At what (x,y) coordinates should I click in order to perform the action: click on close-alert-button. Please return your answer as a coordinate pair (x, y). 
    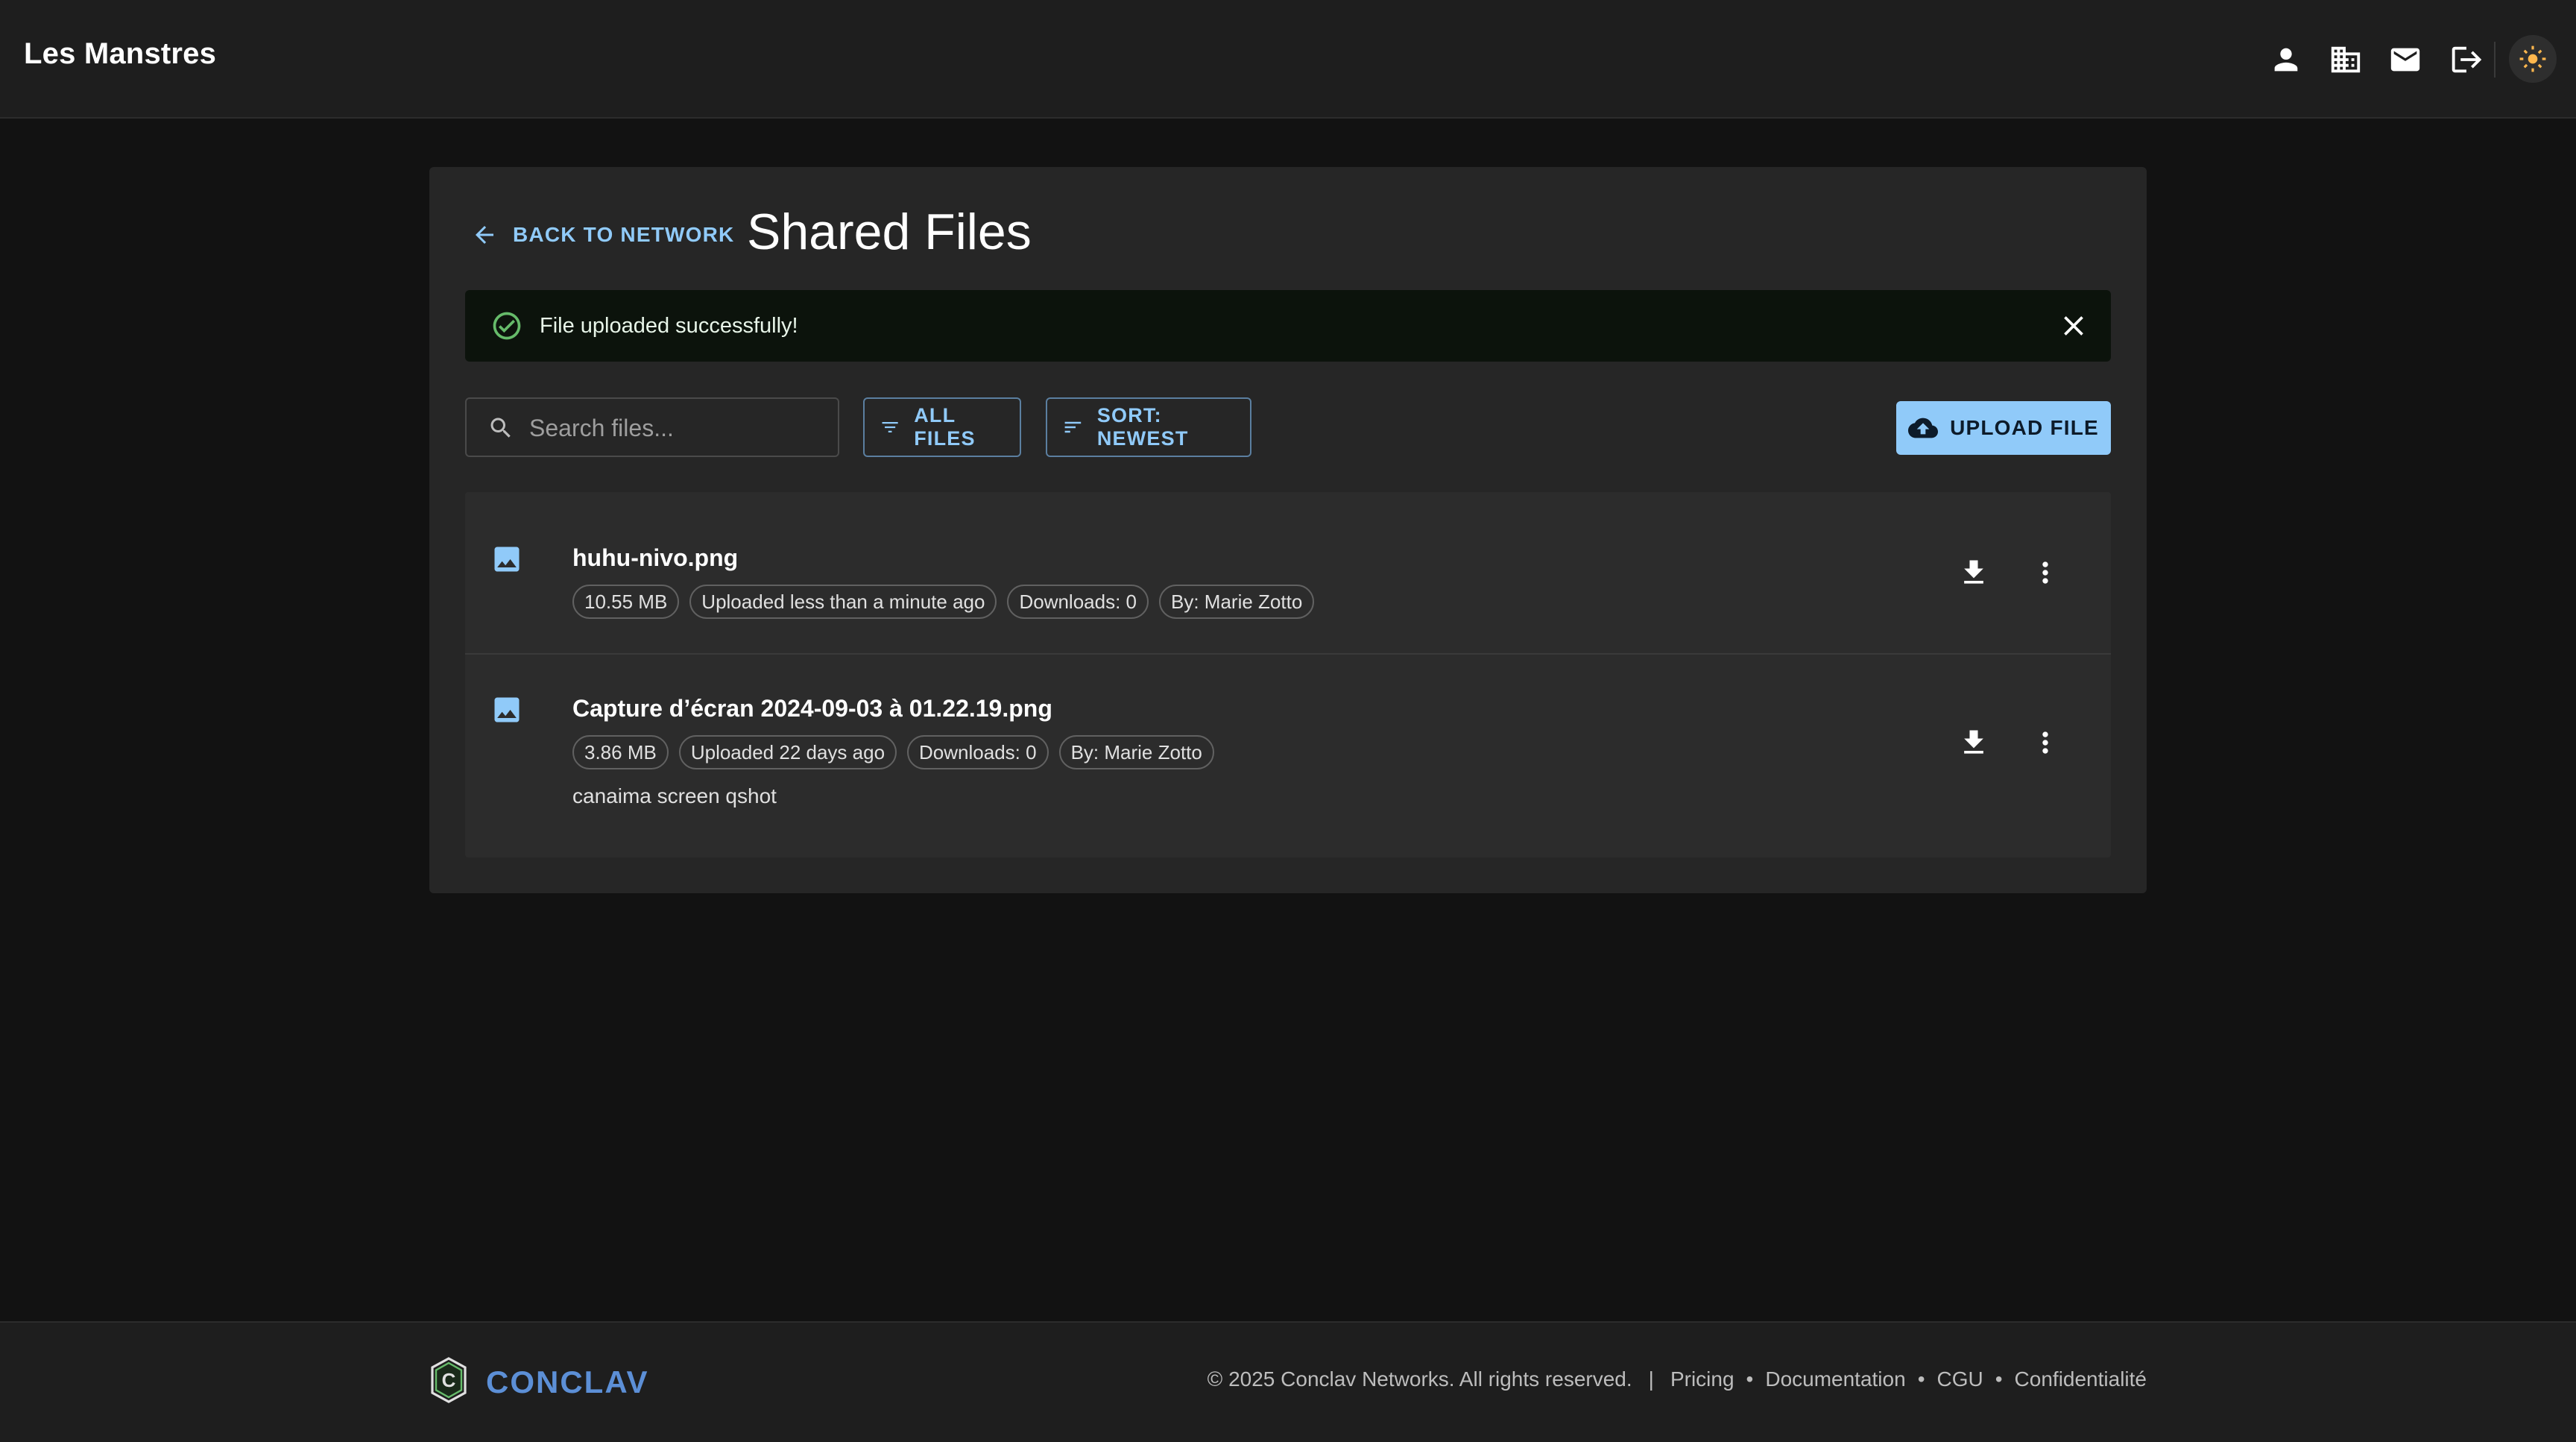
    Looking at the image, I should click on (2073, 325).